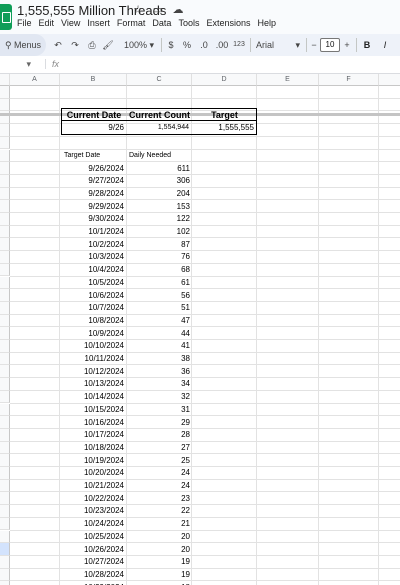 Image resolution: width=400 pixels, height=585 pixels. I want to click on column-header-b: B, so click(93, 80).